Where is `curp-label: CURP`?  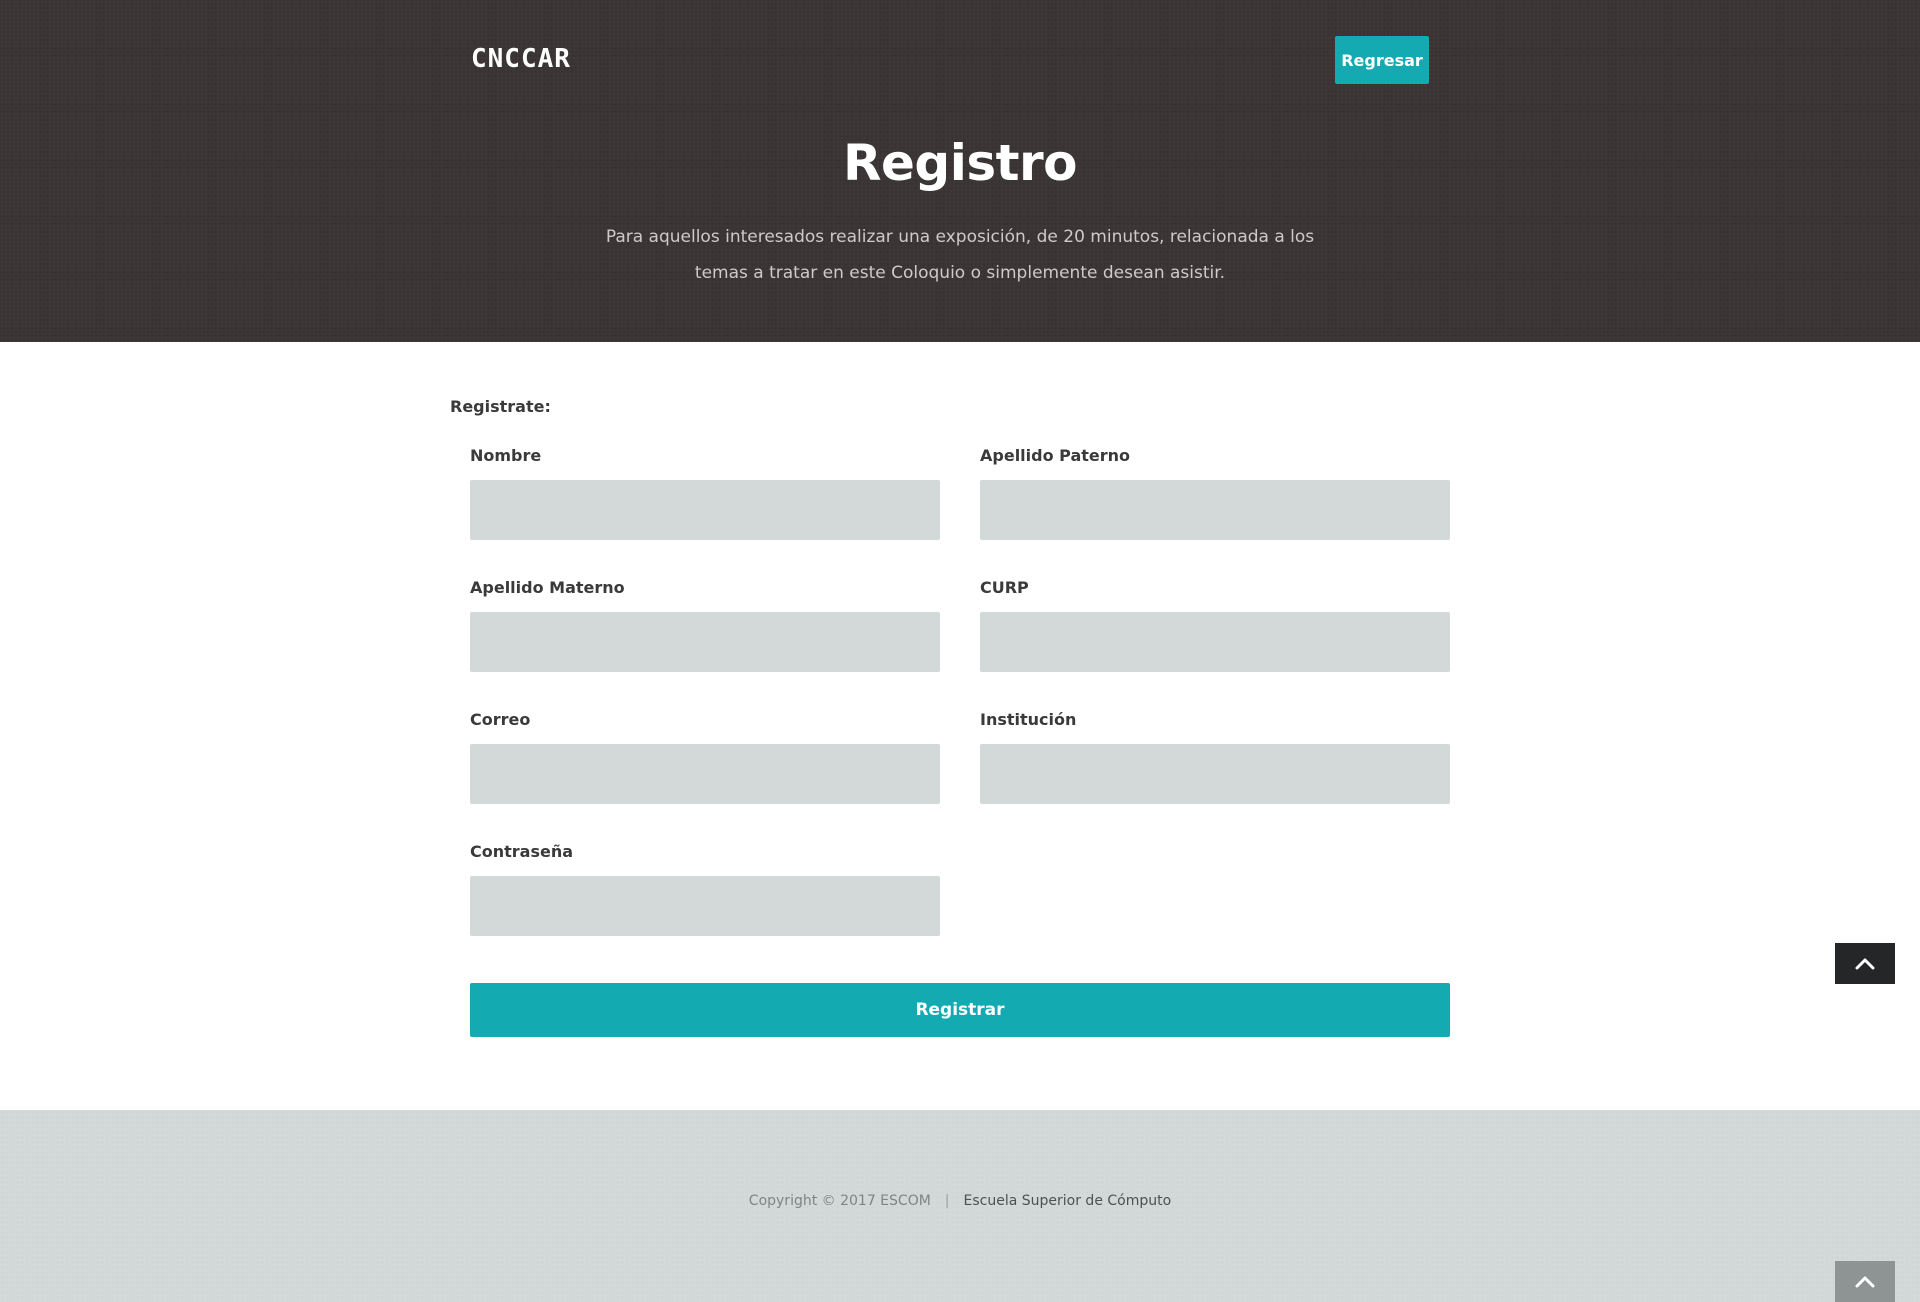
curp-label: CURP is located at coordinates (1004, 587).